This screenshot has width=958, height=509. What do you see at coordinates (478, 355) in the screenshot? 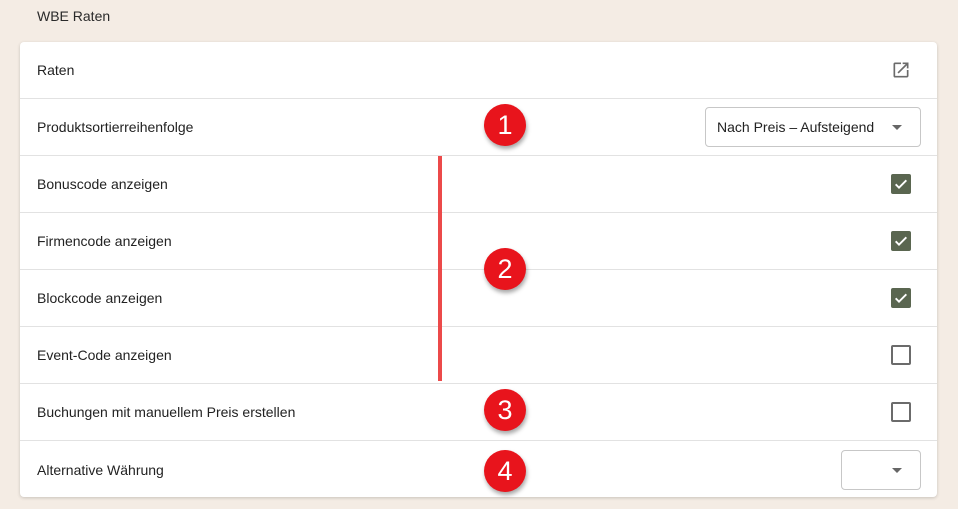
I see `event-code-row: Event-Code anzeigen` at bounding box center [478, 355].